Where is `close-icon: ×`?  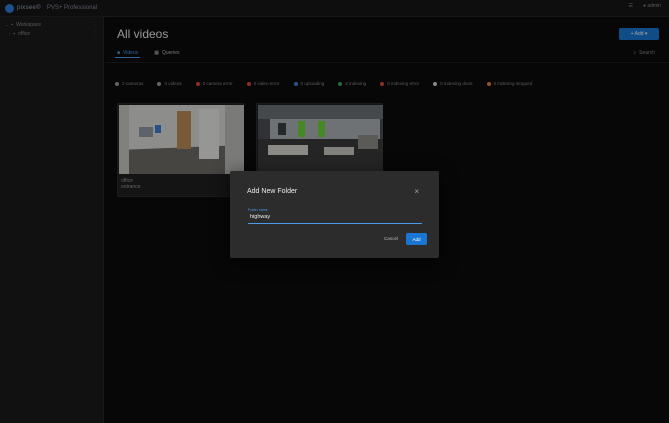 close-icon: × is located at coordinates (416, 191).